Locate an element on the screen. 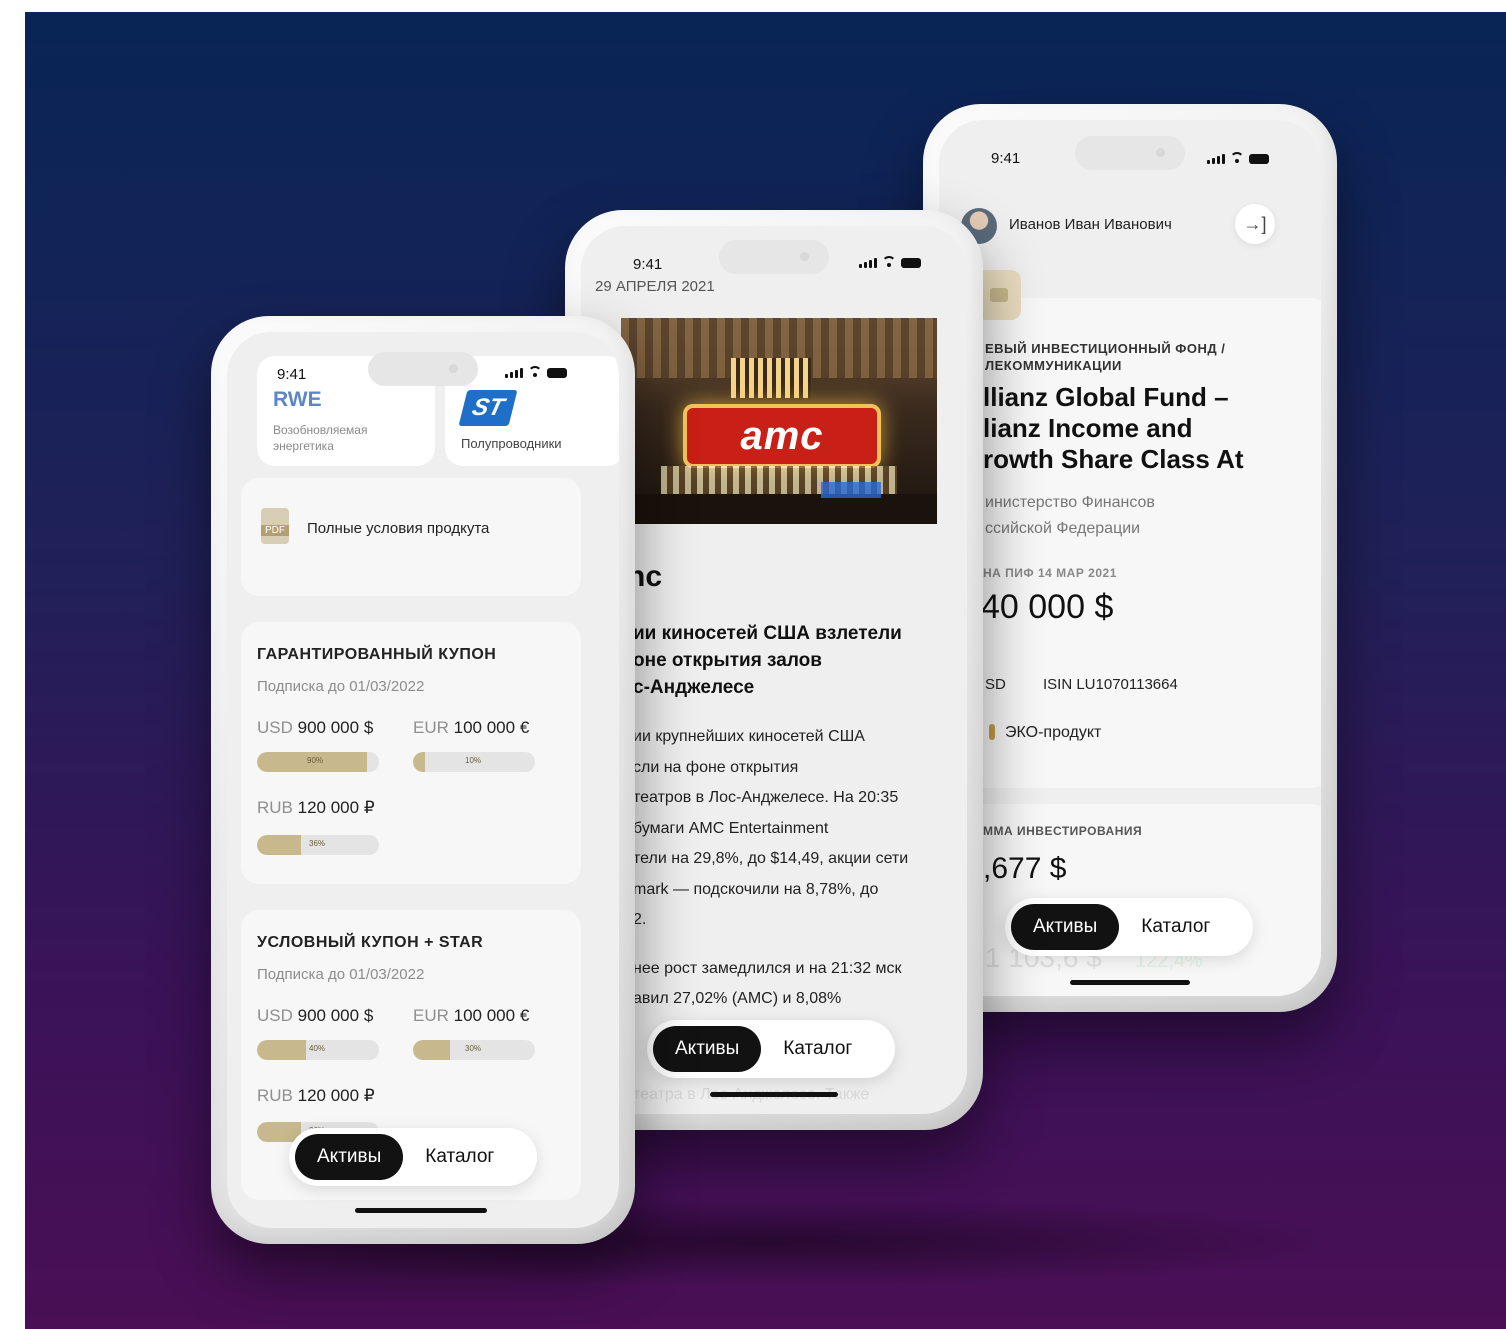  logout-button: →] is located at coordinates (1255, 224).